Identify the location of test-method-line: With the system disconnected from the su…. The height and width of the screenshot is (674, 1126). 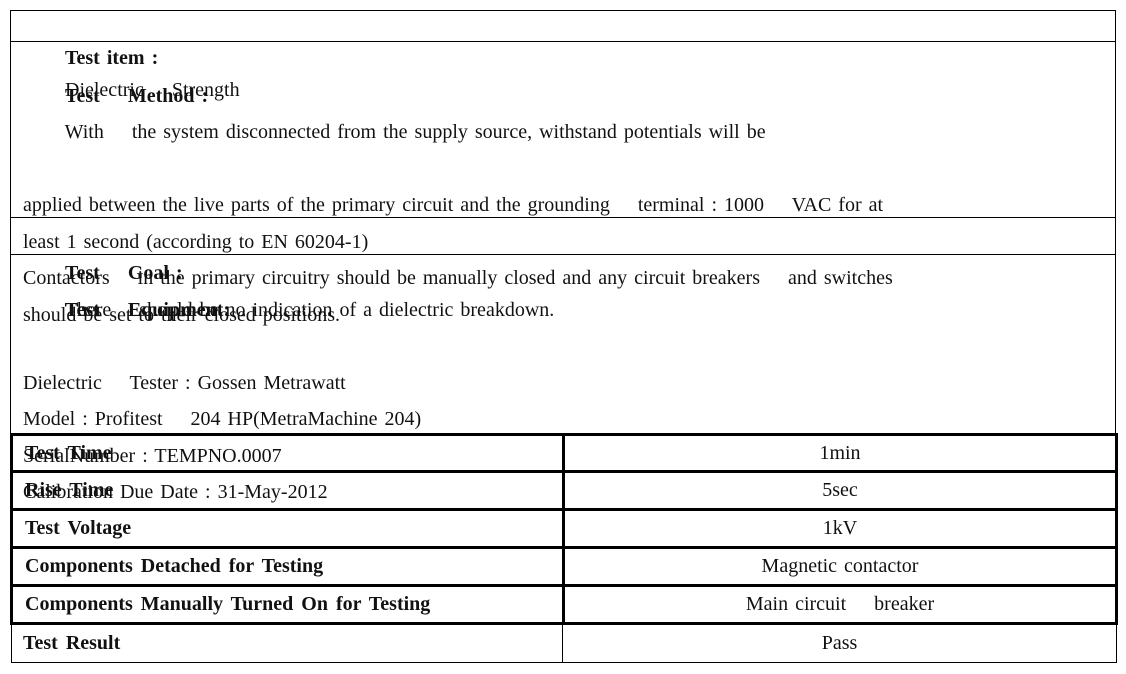
(415, 132).